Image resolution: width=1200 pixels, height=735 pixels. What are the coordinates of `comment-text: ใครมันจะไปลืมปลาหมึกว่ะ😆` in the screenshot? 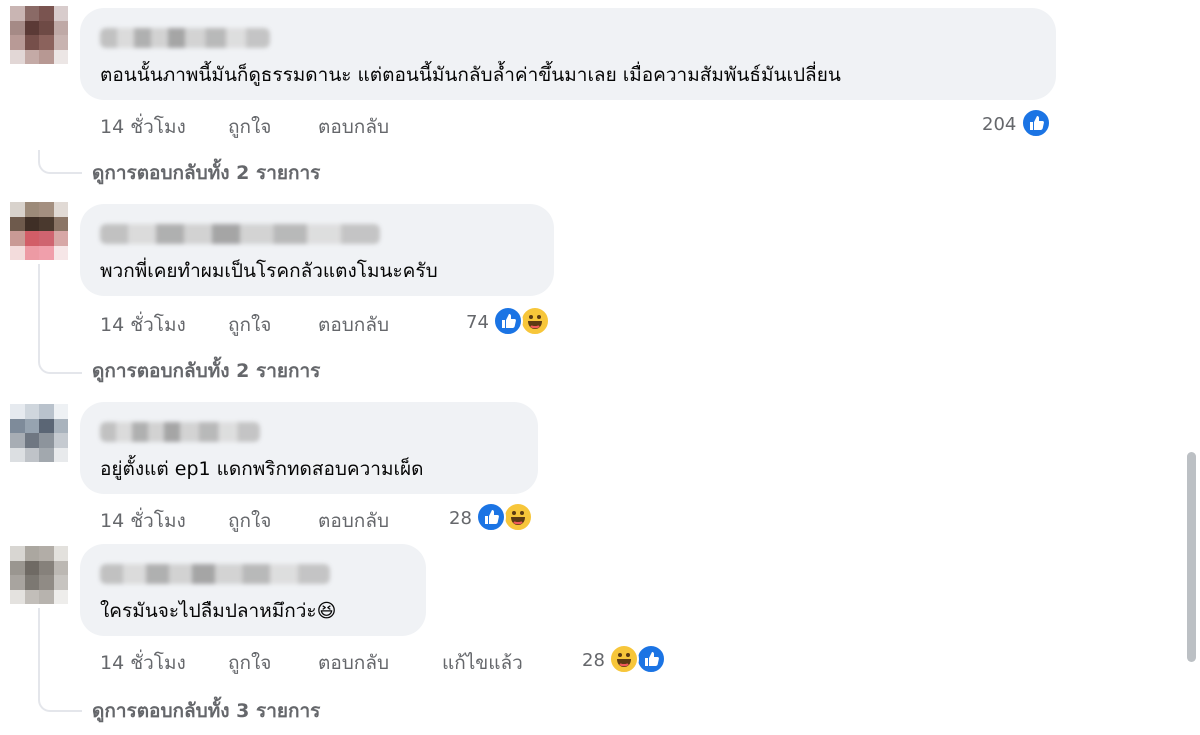 It's located at (218, 611).